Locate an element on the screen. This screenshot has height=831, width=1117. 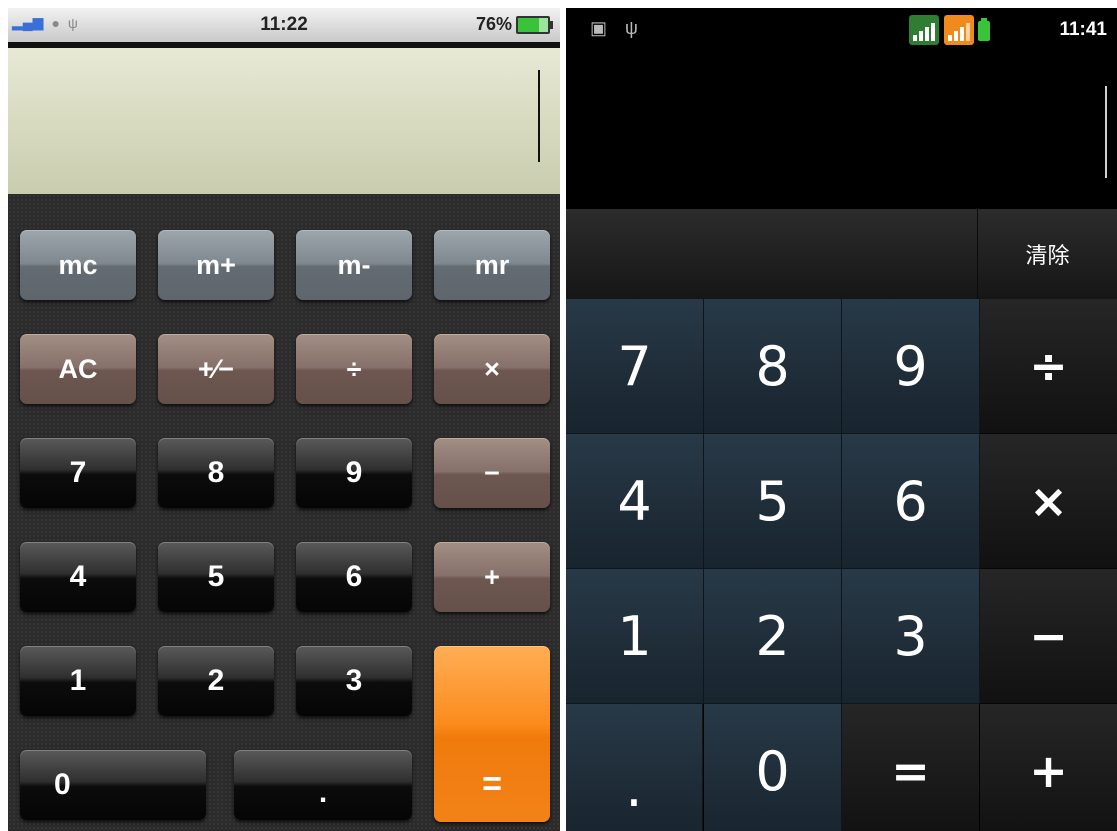
memory-add-button: m+ is located at coordinates (216, 265).